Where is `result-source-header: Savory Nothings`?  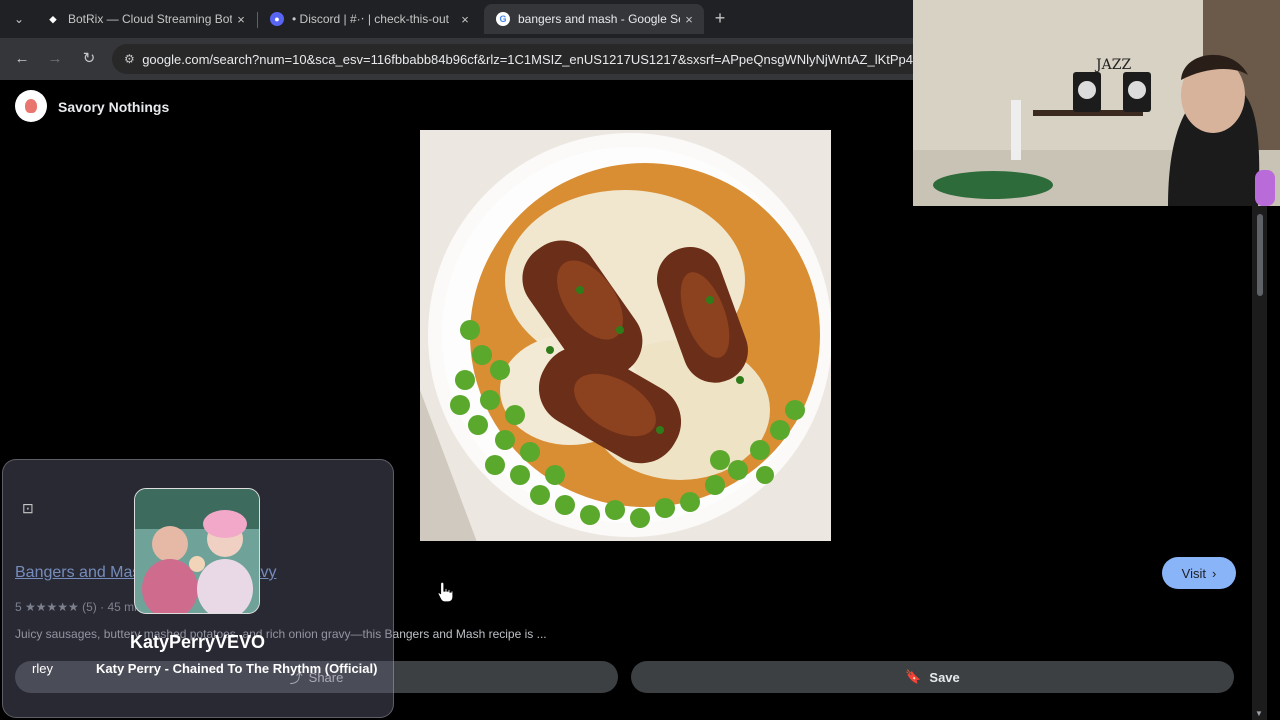
result-source-header: Savory Nothings is located at coordinates (456, 105).